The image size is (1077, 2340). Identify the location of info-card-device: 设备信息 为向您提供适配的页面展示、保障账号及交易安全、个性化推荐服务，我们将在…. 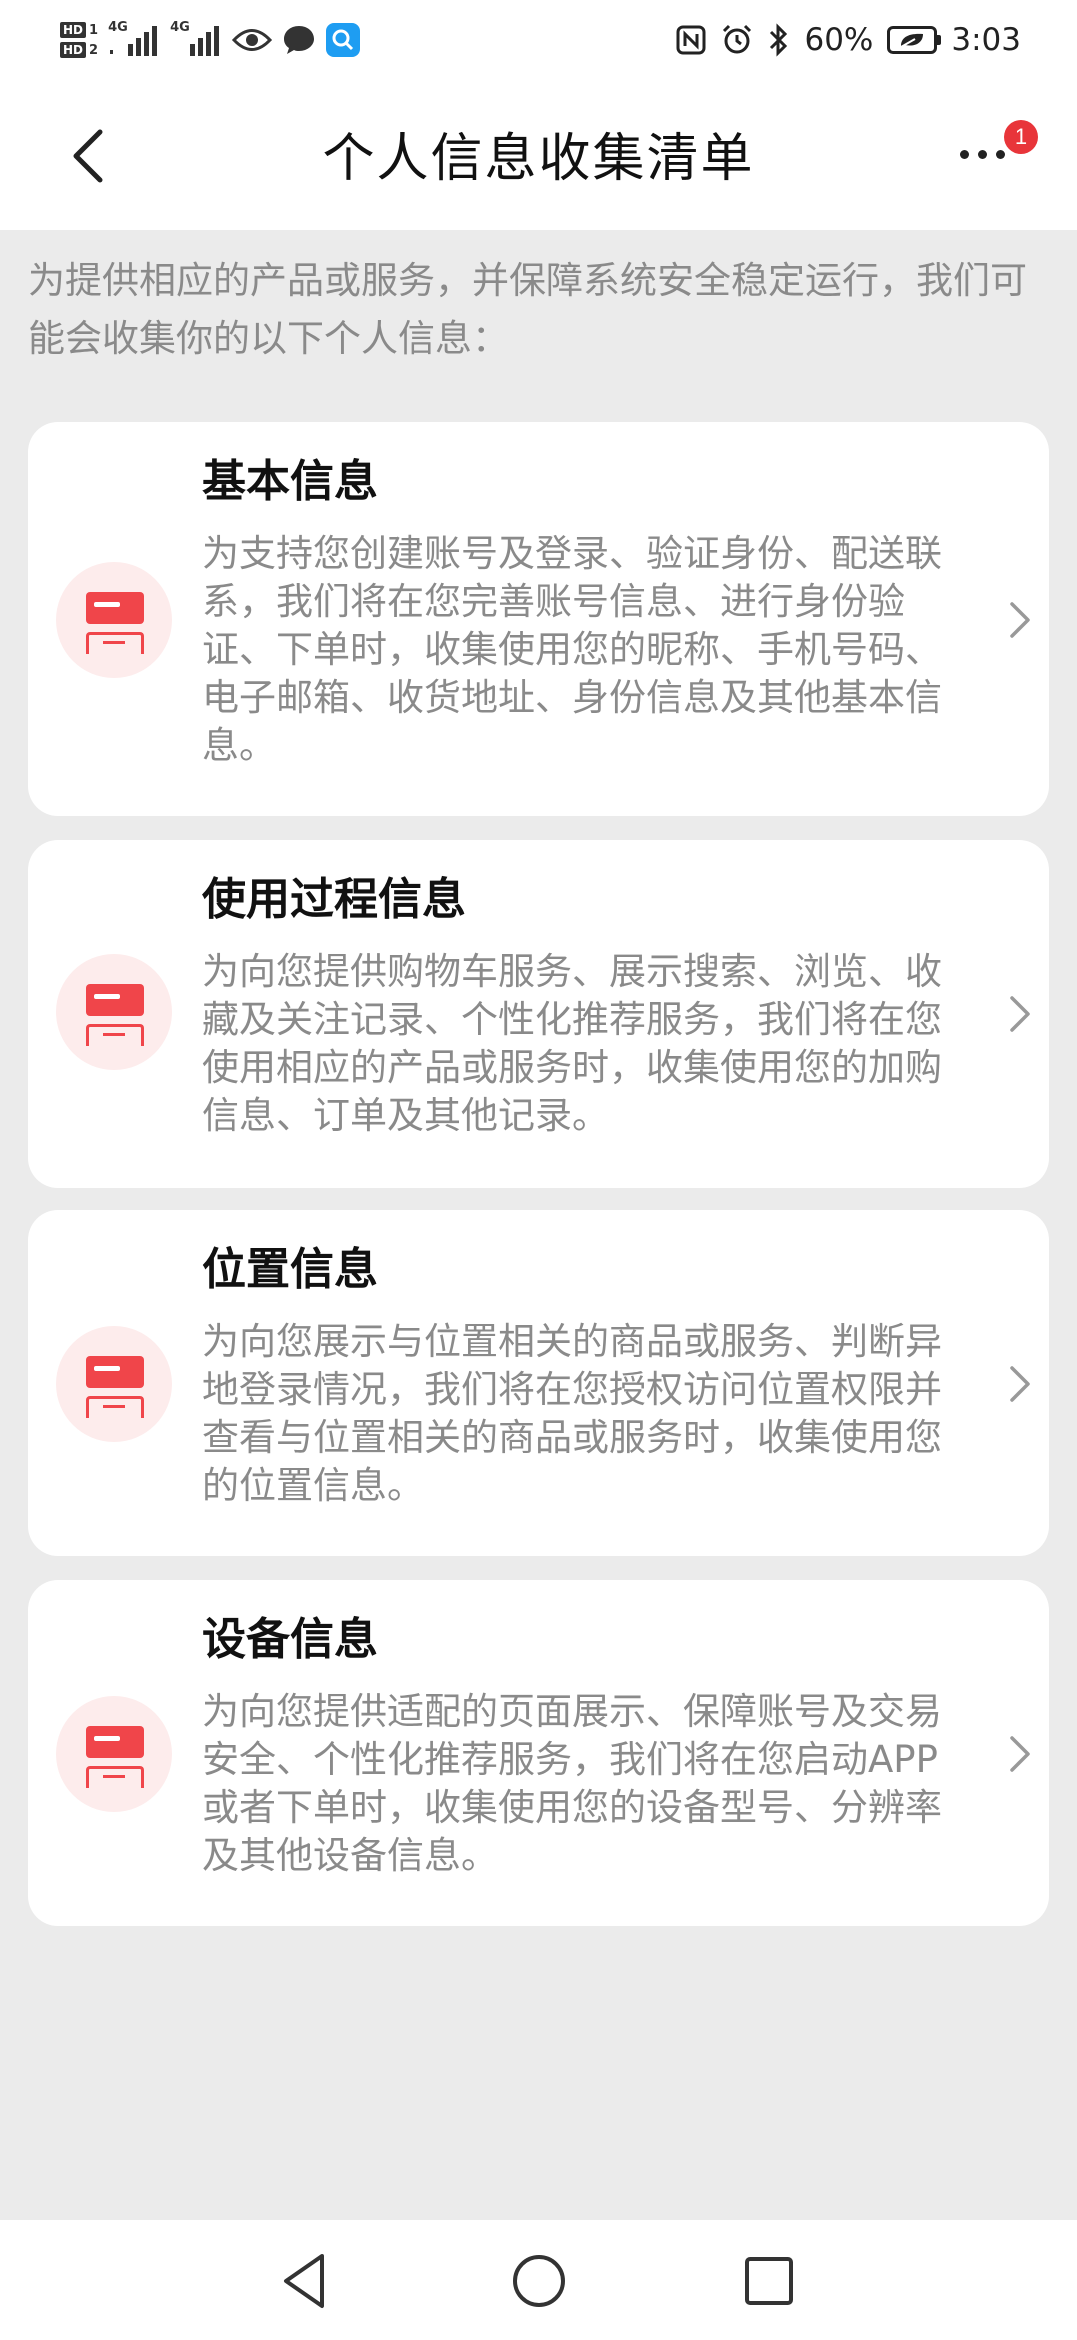
(538, 1753).